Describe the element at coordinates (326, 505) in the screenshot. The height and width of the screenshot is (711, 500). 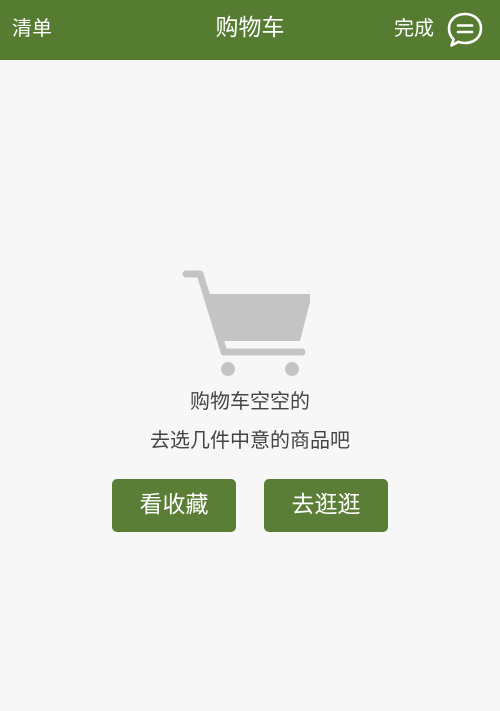
I see `go-shopping-button: 去逛逛` at that location.